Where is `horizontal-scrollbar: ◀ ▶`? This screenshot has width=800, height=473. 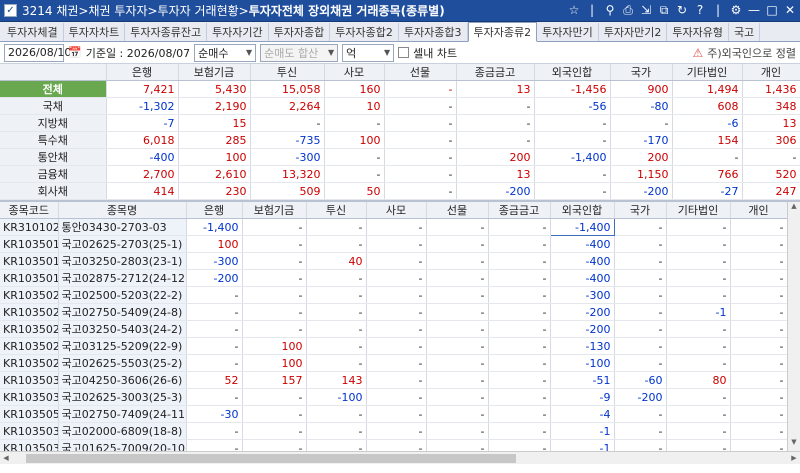 horizontal-scrollbar: ◀ ▶ is located at coordinates (400, 457).